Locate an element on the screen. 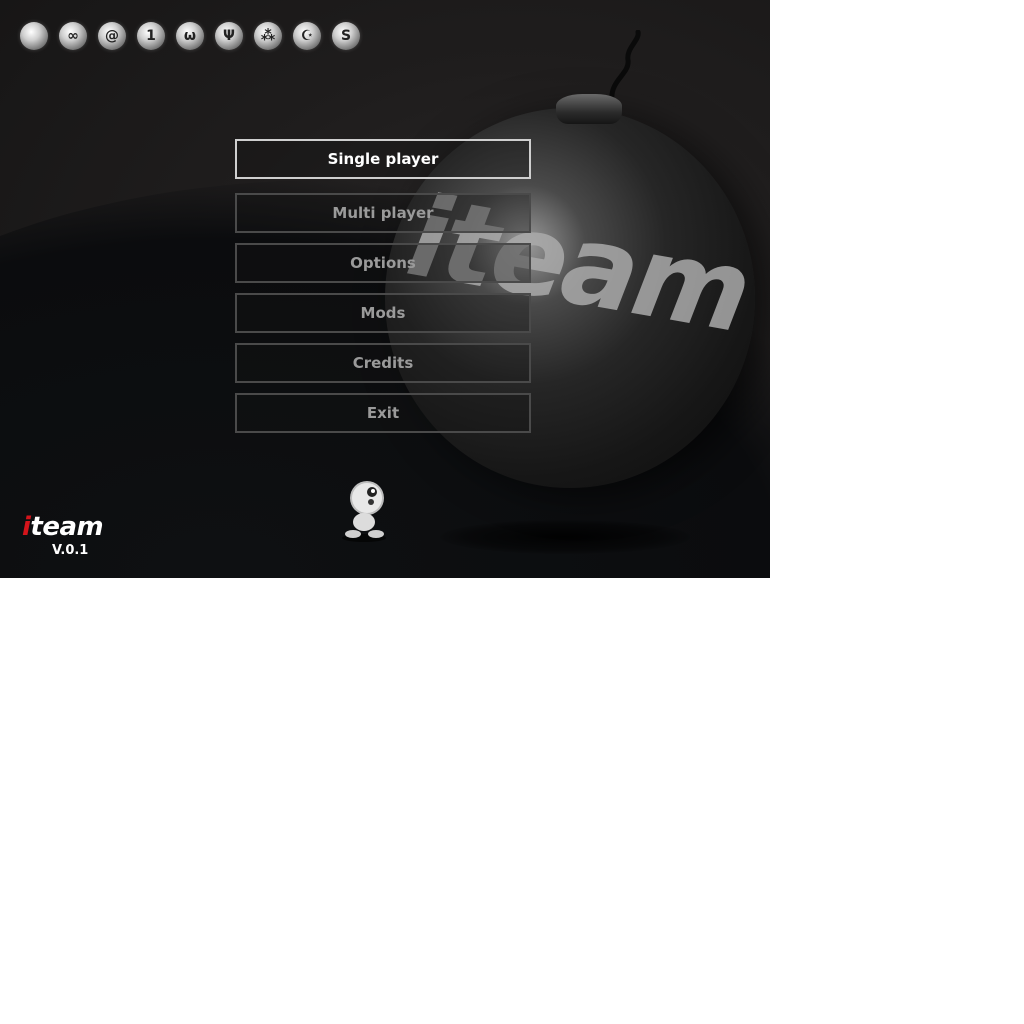 Image resolution: width=1024 pixels, height=1024 pixels. spiral-icon: @ is located at coordinates (112, 36).